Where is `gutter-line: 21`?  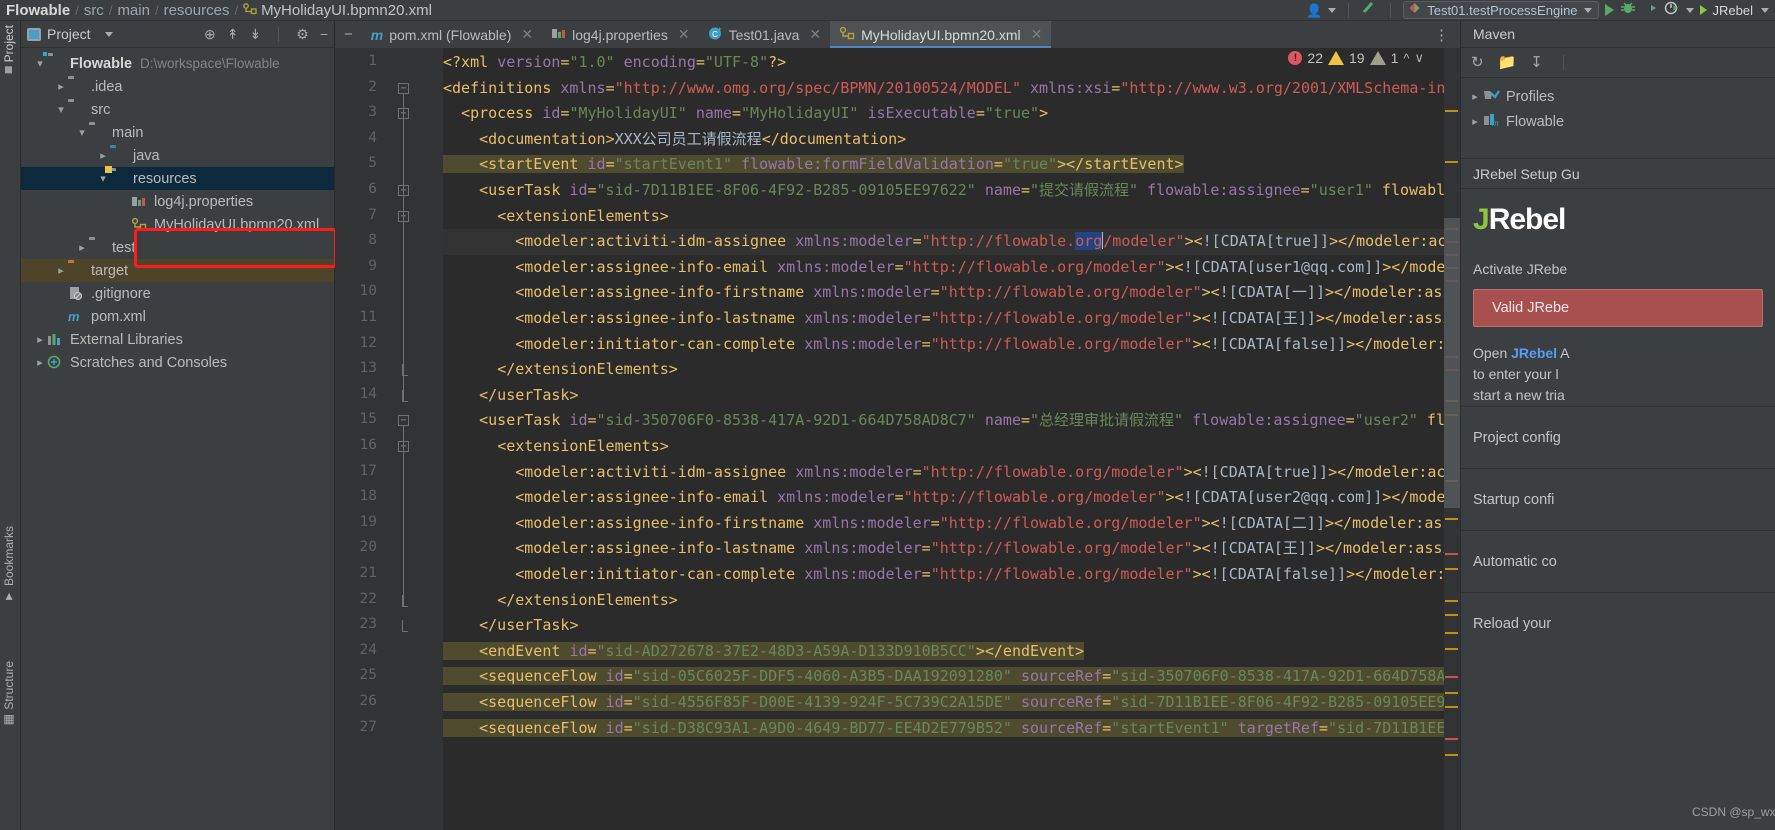
gutter-line: 21 is located at coordinates (389, 575).